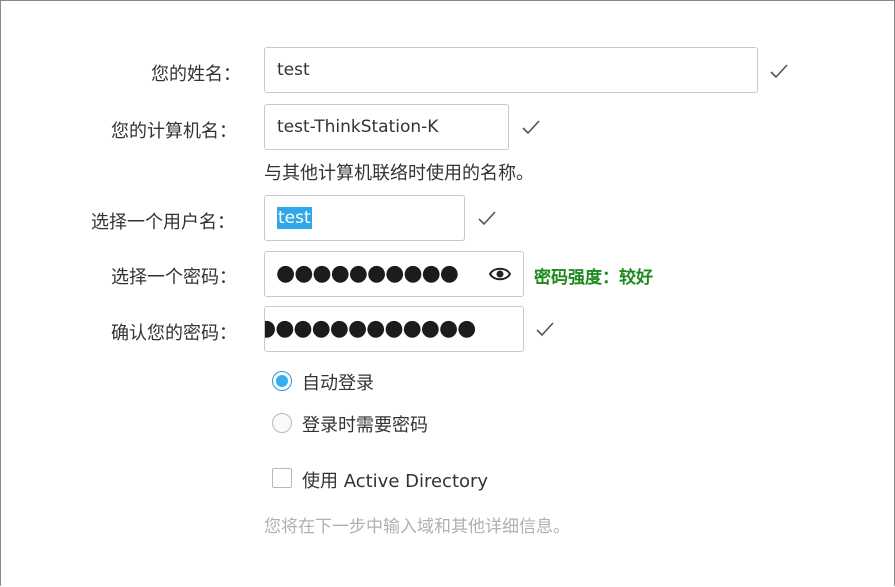 Image resolution: width=895 pixels, height=587 pixels. What do you see at coordinates (511, 70) in the screenshot?
I see `fullname-input: test` at bounding box center [511, 70].